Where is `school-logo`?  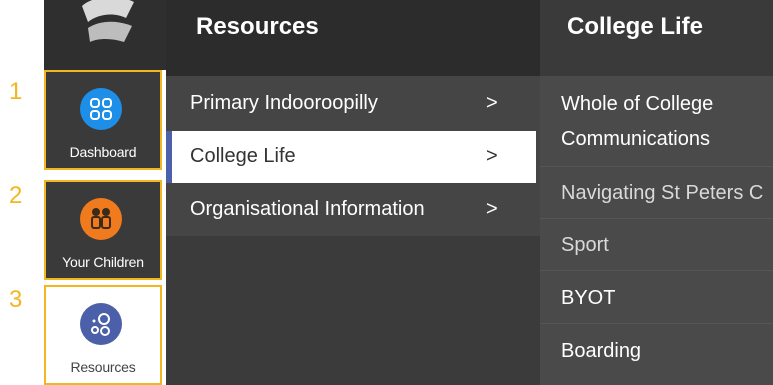
school-logo is located at coordinates (105, 35).